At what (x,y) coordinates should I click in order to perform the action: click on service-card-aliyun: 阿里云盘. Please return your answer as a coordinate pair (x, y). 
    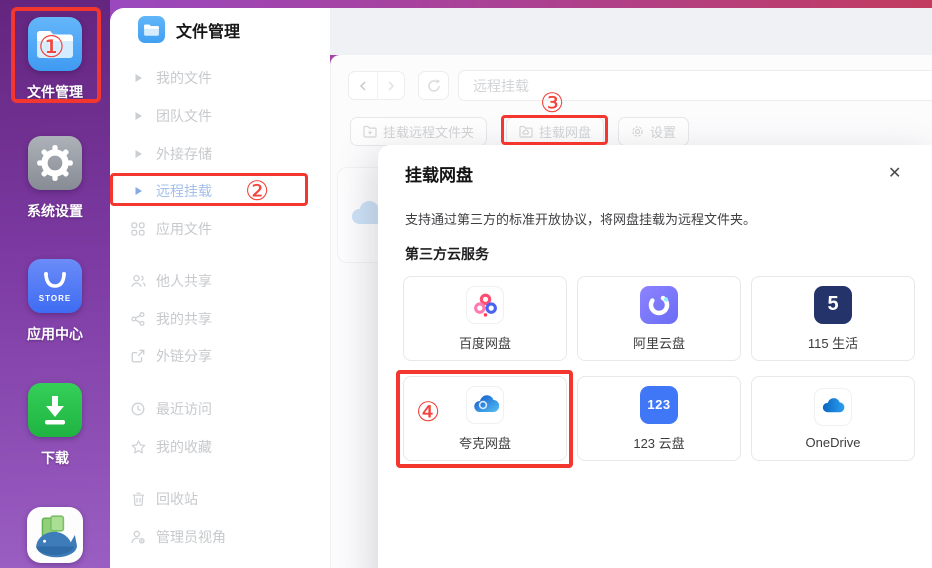
    Looking at the image, I should click on (659, 318).